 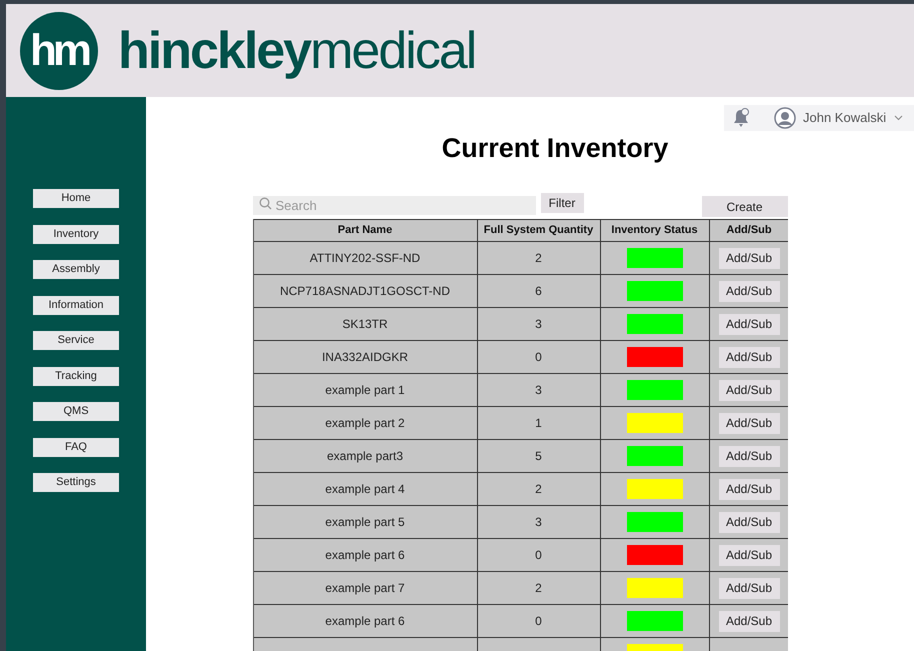 I want to click on column-header: Inventory Status, so click(x=654, y=230).